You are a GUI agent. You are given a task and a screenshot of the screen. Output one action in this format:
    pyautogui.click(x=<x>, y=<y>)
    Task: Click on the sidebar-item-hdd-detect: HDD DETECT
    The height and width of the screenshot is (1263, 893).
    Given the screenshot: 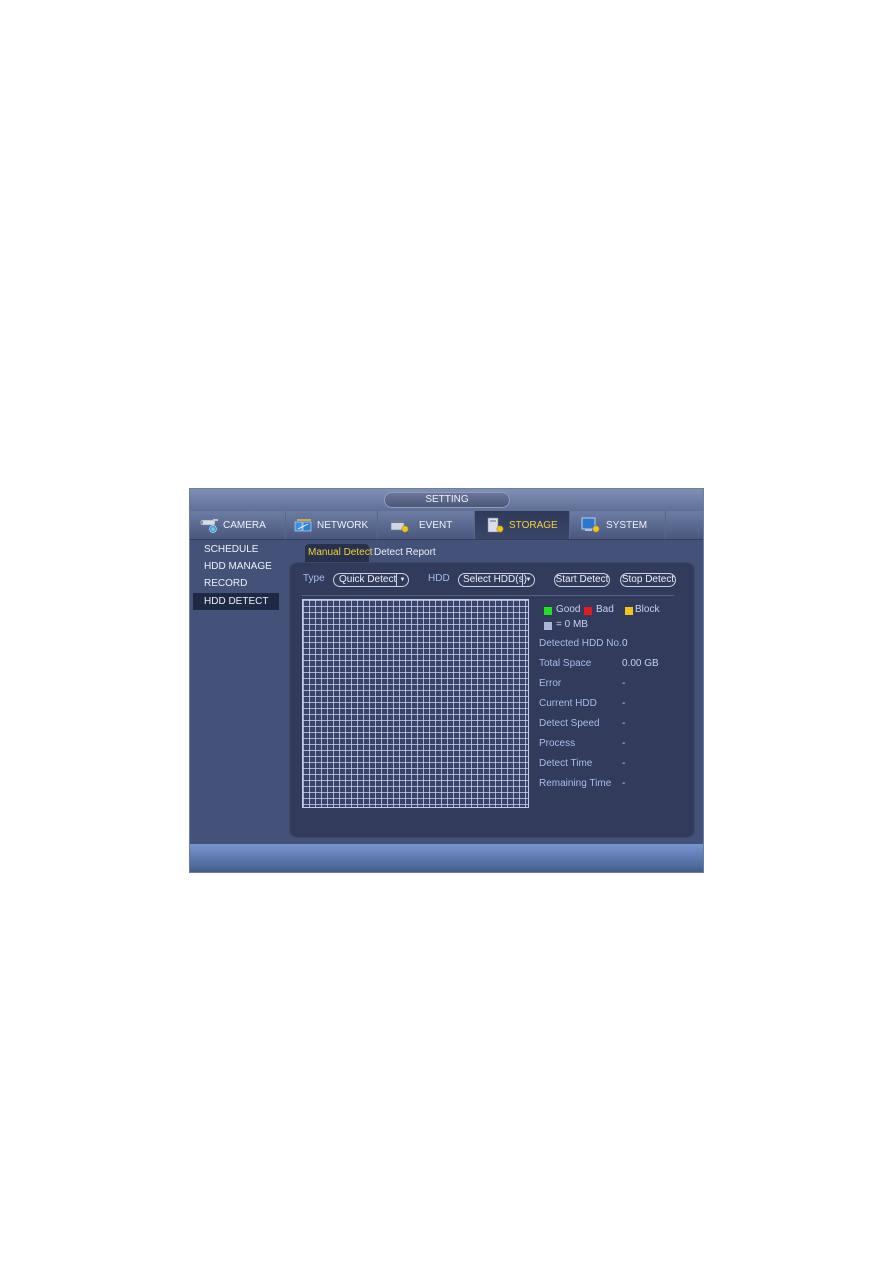 What is the action you would take?
    pyautogui.click(x=236, y=601)
    